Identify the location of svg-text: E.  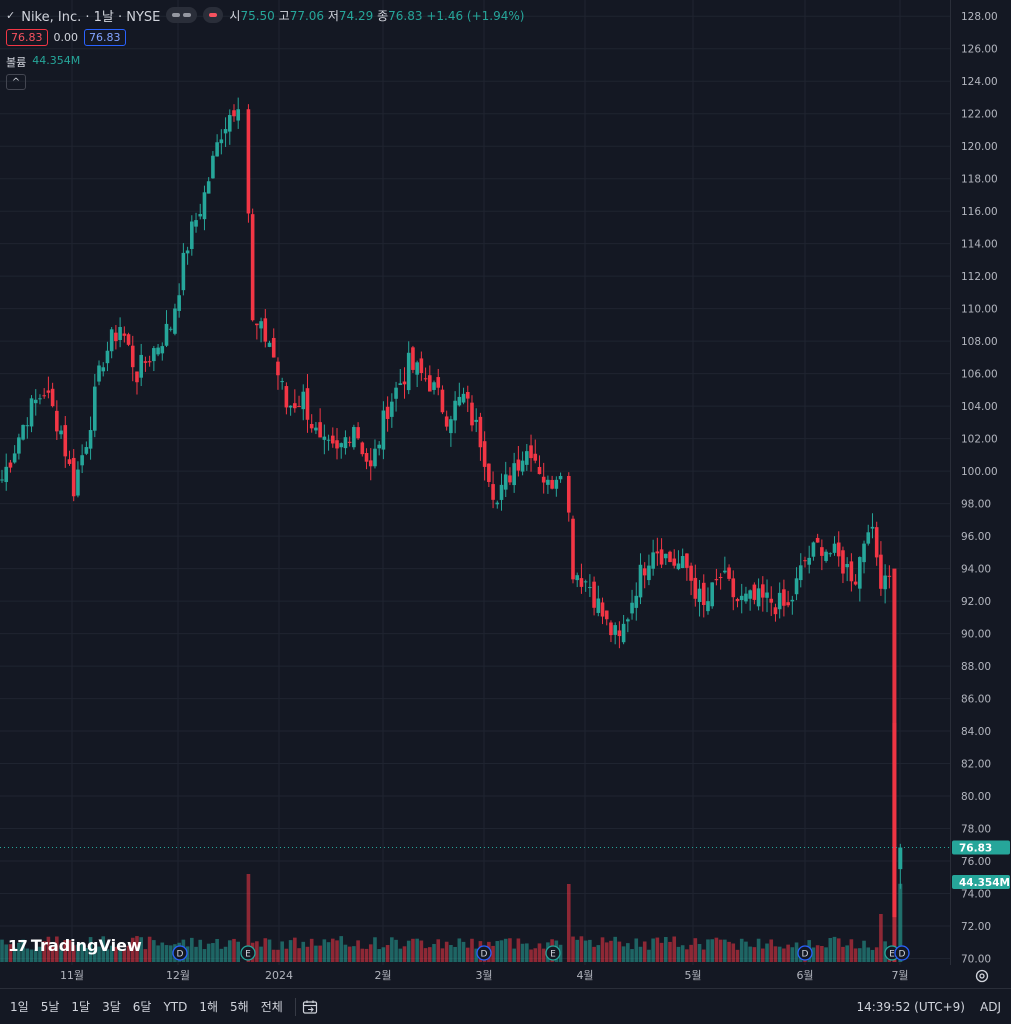
(248, 955).